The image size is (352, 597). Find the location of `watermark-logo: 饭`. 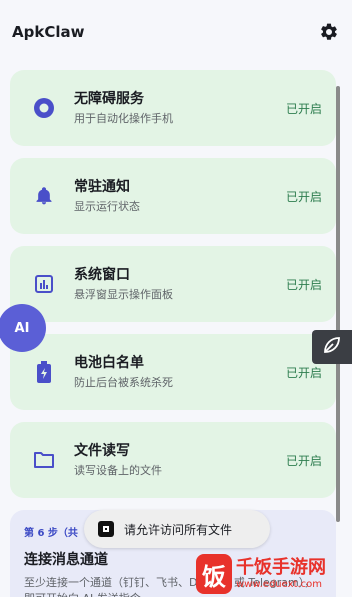

watermark-logo: 饭 is located at coordinates (214, 574).